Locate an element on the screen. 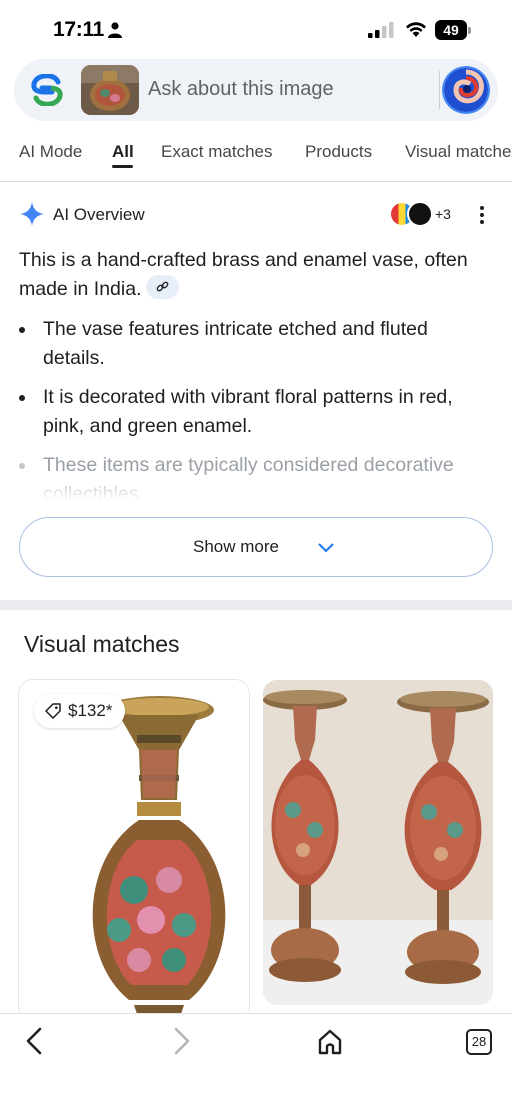 This screenshot has height=1108, width=512. search-bar: Ask about this image is located at coordinates (256, 90).